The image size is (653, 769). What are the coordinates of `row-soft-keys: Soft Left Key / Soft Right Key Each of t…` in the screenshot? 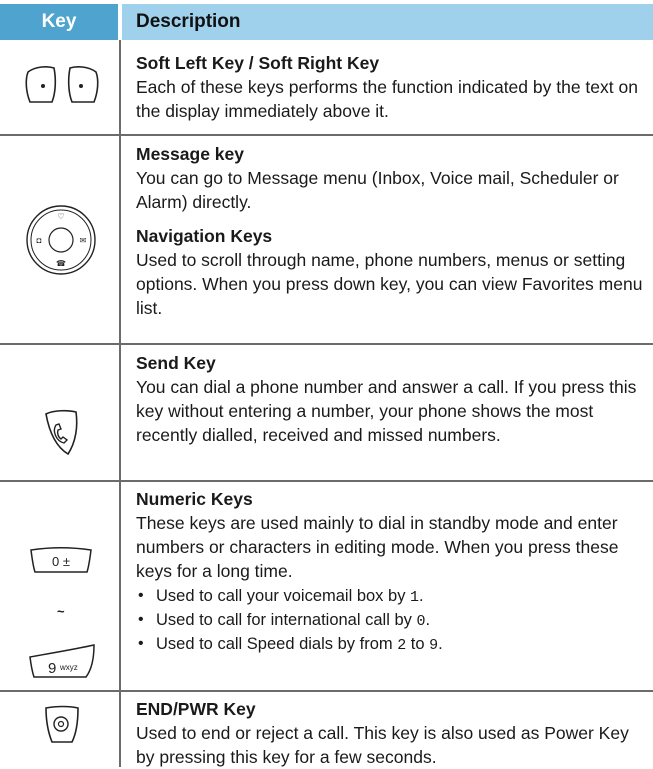 It's located at (391, 87).